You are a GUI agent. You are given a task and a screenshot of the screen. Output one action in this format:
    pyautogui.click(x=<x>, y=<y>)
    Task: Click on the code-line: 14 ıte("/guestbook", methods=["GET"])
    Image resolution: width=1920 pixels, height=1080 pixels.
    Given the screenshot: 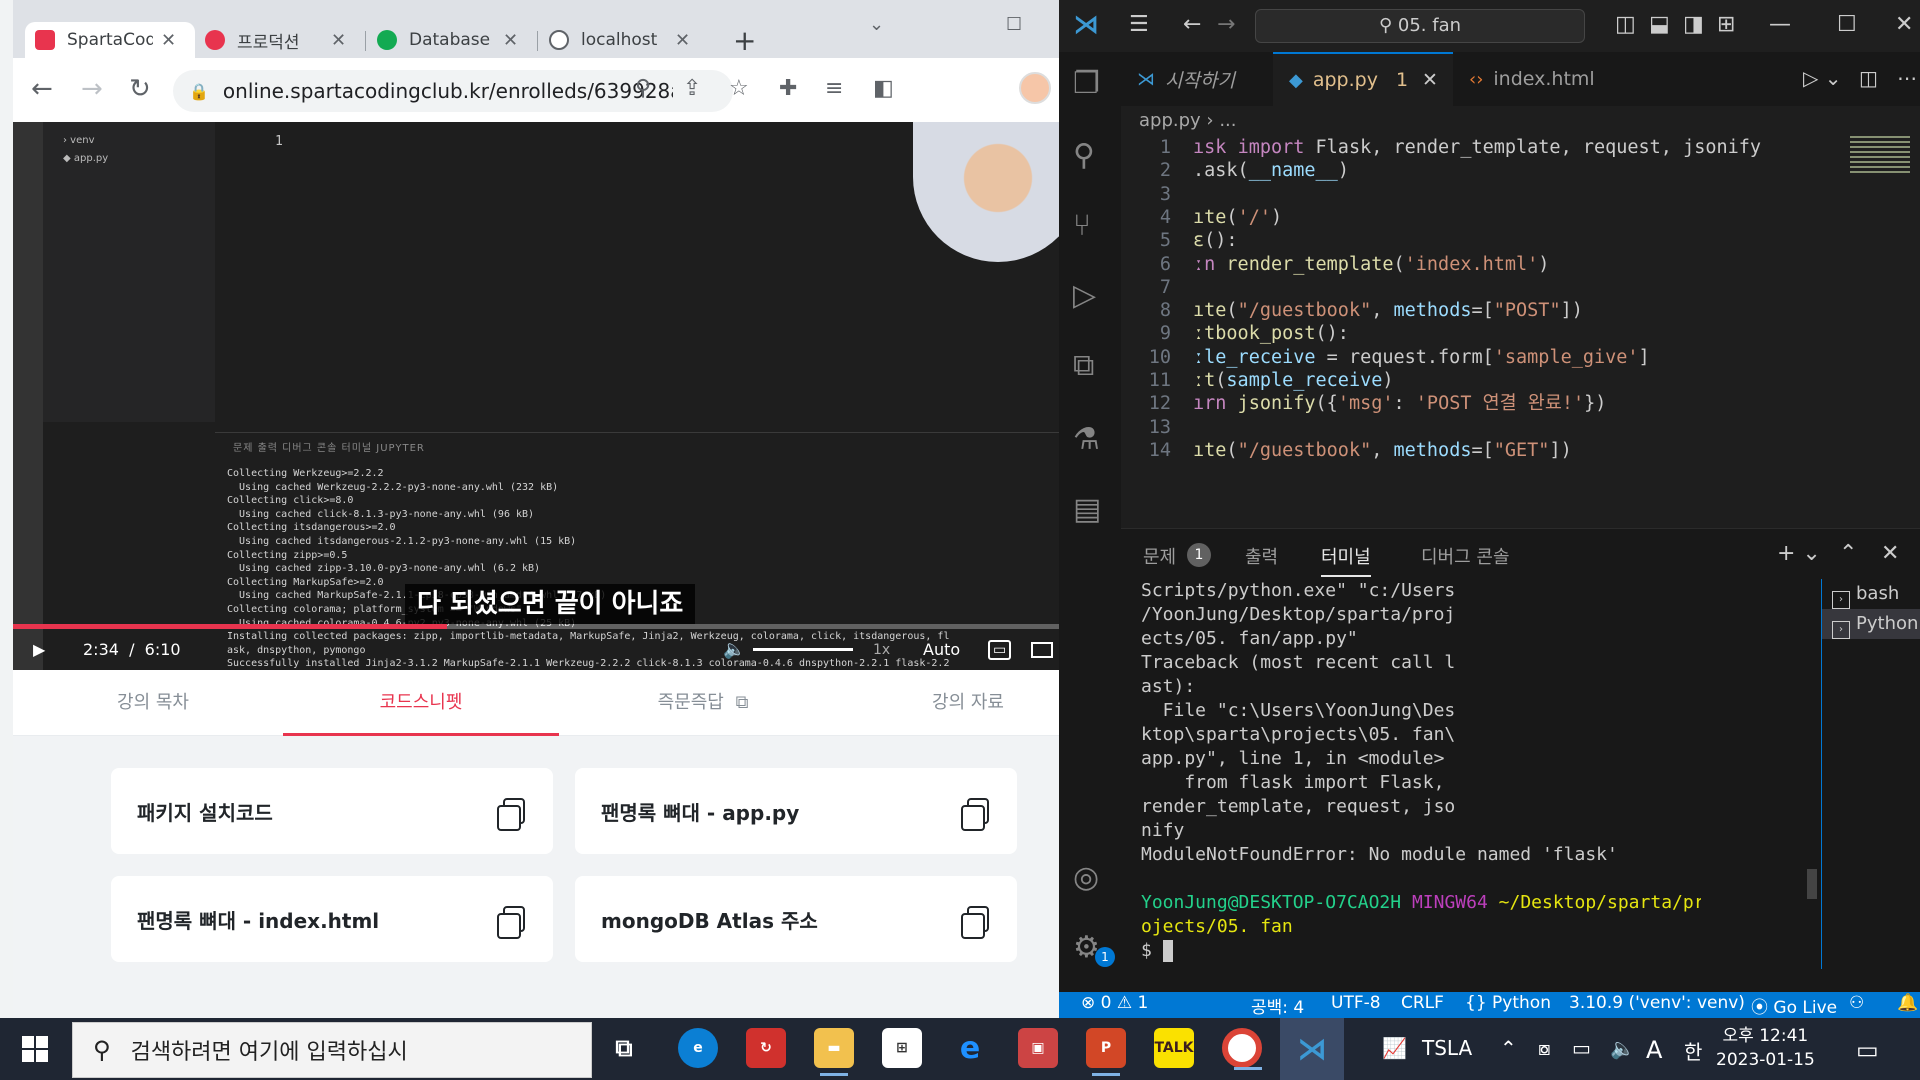 What is the action you would take?
    pyautogui.click(x=1520, y=451)
    